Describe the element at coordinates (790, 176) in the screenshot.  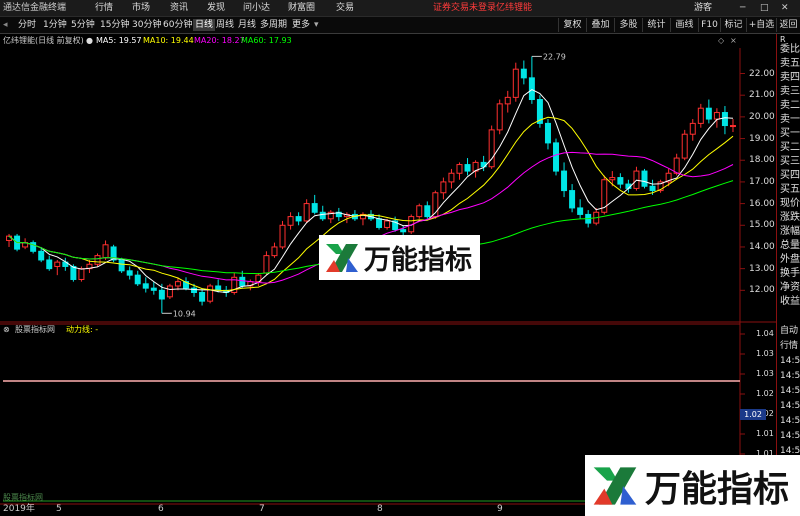
I see `side-item: 买四` at that location.